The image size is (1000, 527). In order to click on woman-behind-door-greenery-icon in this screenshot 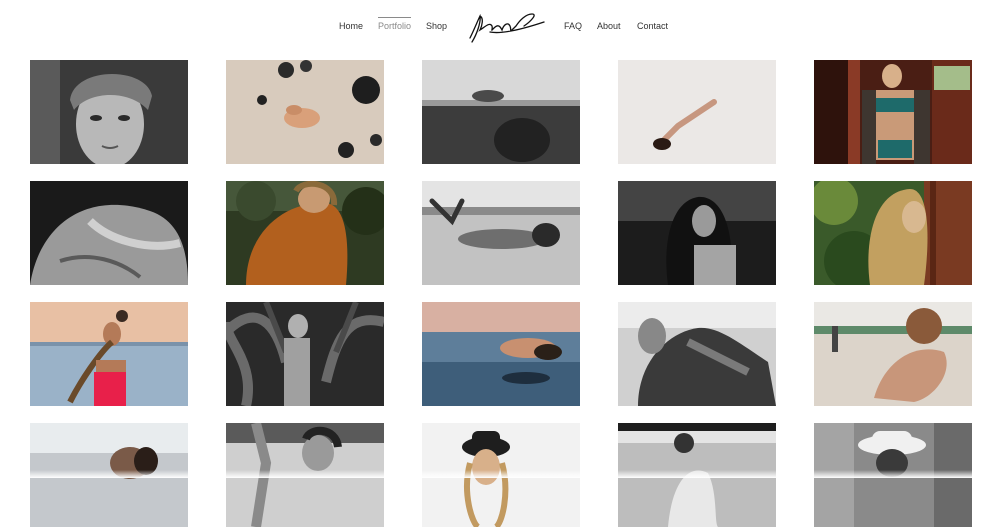, I will do `click(893, 233)`.